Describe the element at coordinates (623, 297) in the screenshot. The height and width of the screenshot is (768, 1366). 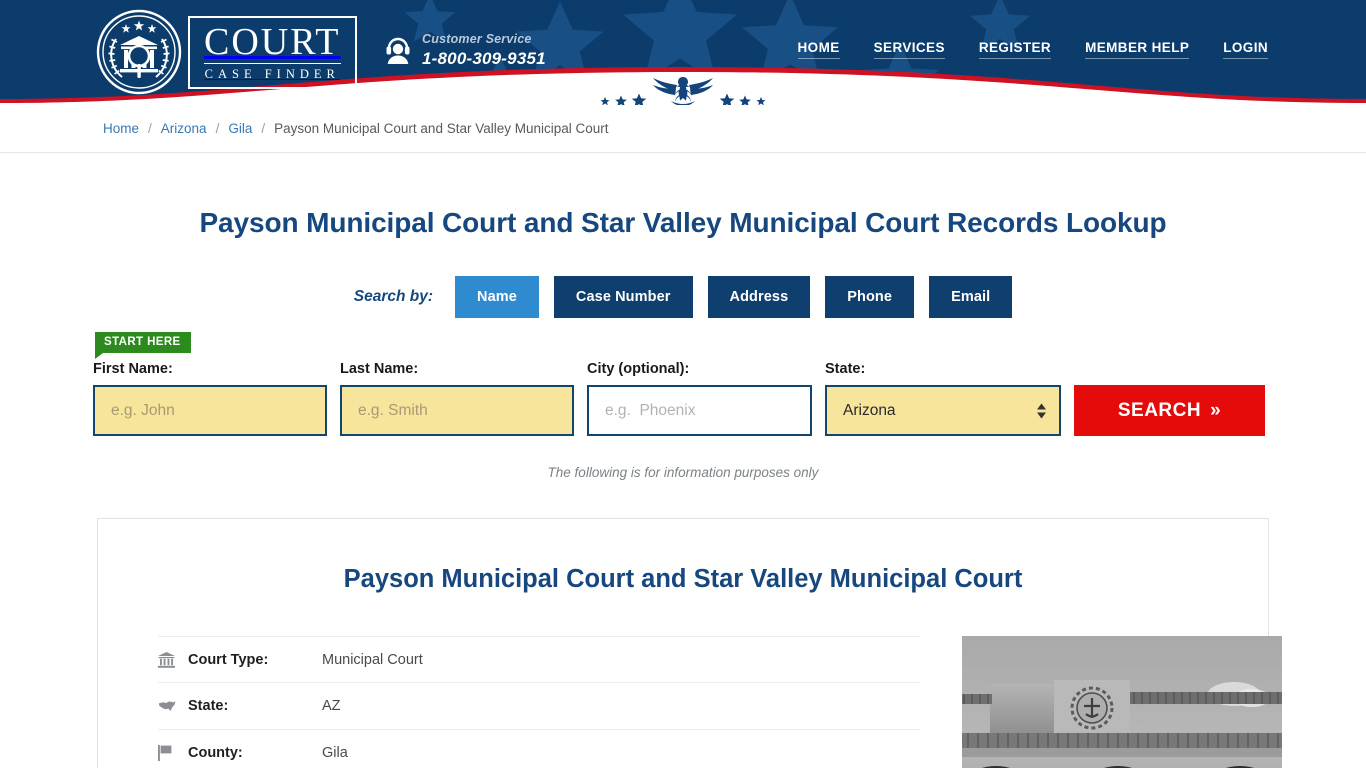
I see `tab-case-number: Case Number` at that location.